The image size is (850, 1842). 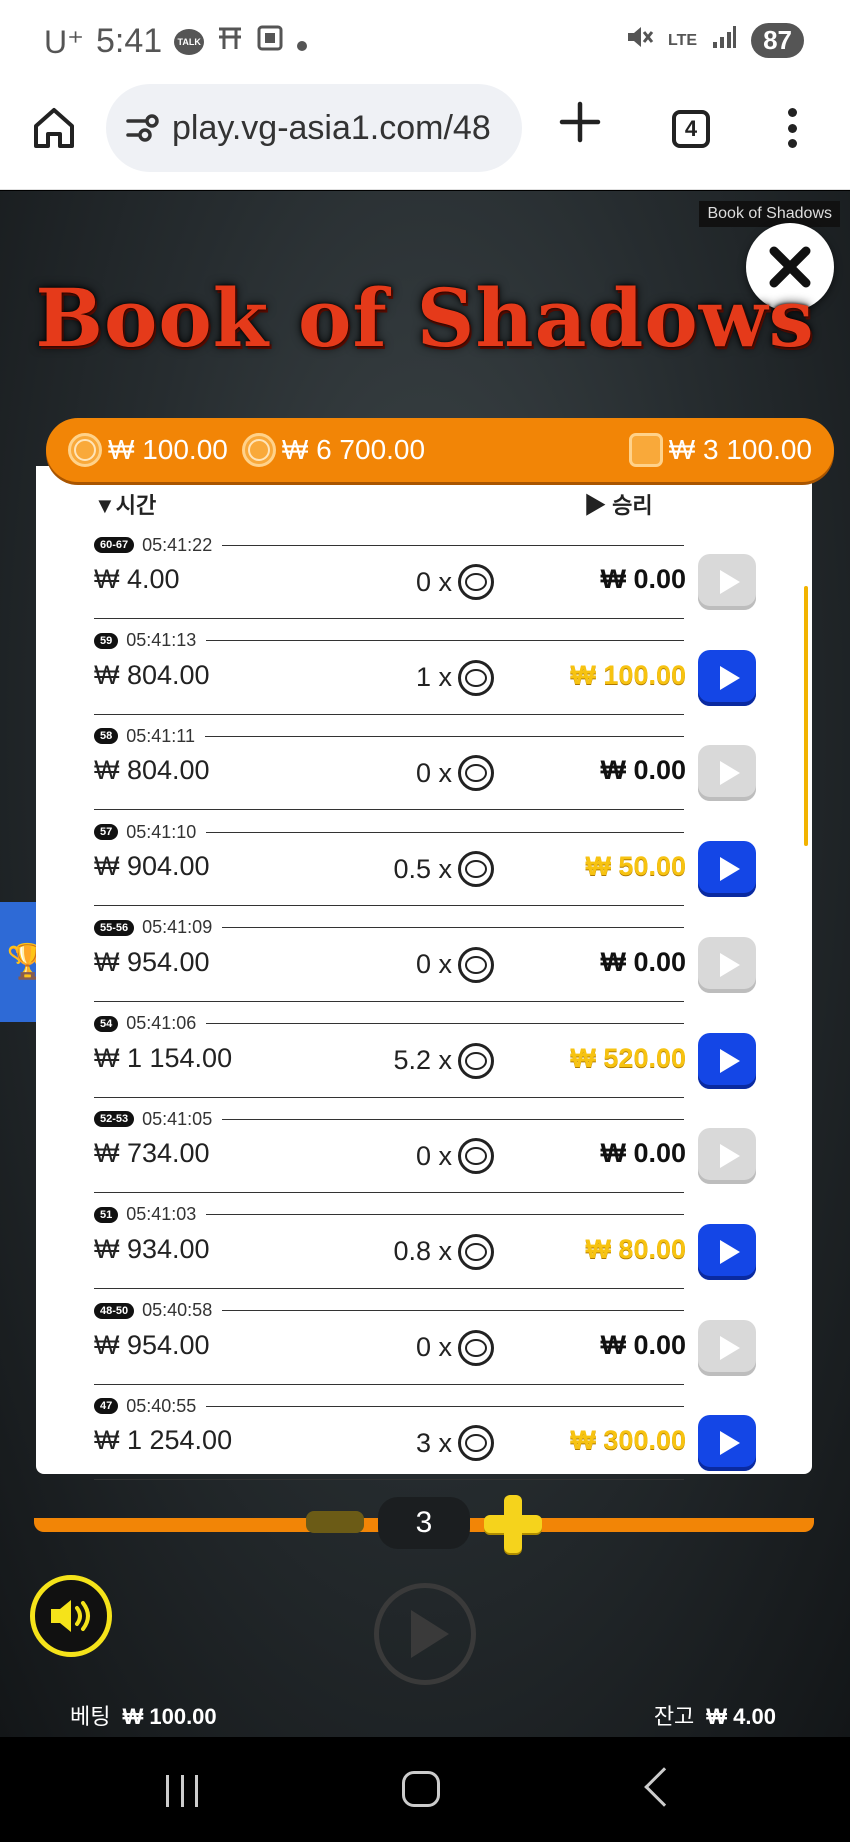 What do you see at coordinates (64, 41) in the screenshot?
I see `carrier-label: U⁺` at bounding box center [64, 41].